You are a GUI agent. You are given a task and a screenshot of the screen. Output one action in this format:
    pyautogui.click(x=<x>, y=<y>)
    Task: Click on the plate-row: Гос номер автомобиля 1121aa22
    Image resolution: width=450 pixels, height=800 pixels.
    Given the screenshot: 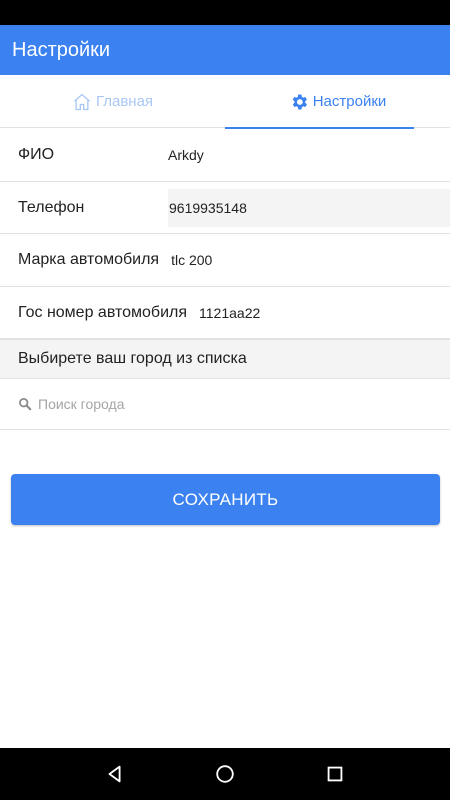 What is the action you would take?
    pyautogui.click(x=225, y=313)
    